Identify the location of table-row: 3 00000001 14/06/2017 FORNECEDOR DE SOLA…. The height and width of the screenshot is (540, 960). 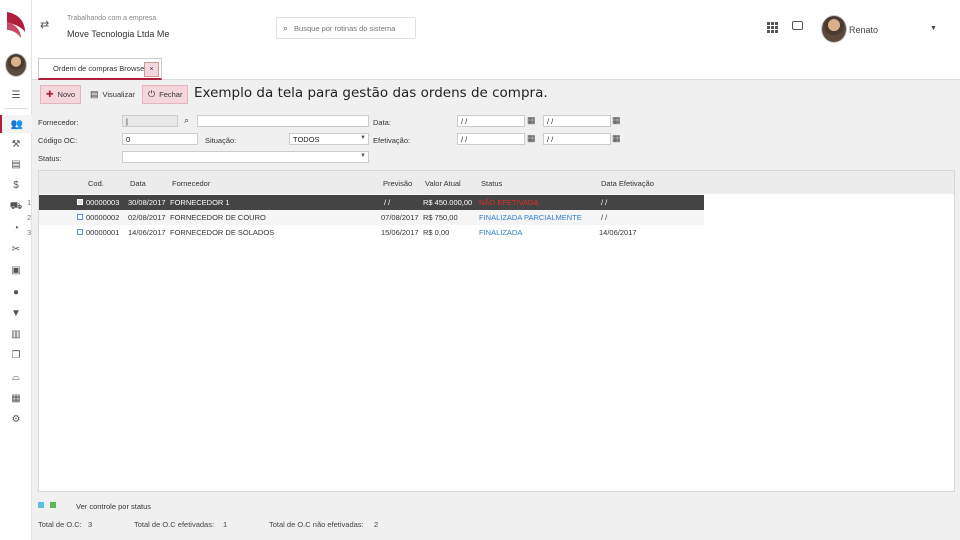
(365, 232).